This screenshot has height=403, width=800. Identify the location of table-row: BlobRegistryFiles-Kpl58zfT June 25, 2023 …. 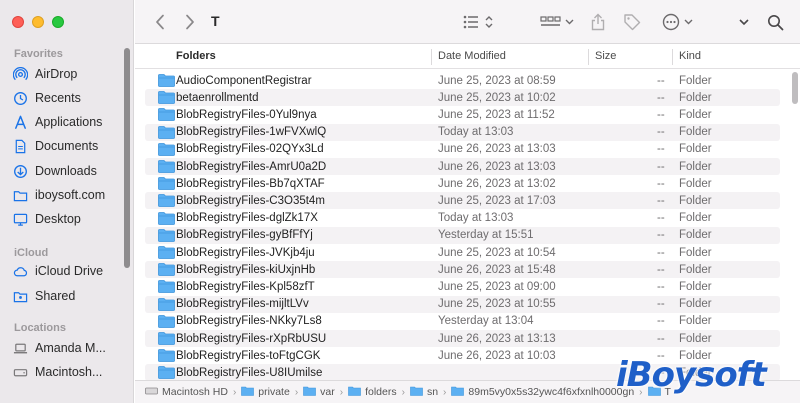
(462, 286).